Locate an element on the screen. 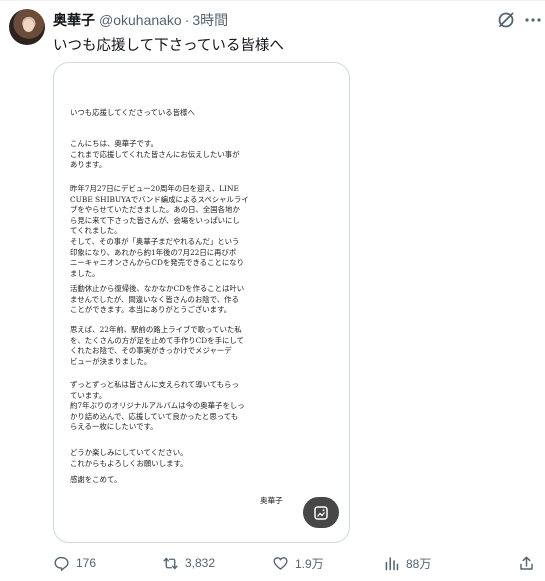  image-alt-button is located at coordinates (321, 512).